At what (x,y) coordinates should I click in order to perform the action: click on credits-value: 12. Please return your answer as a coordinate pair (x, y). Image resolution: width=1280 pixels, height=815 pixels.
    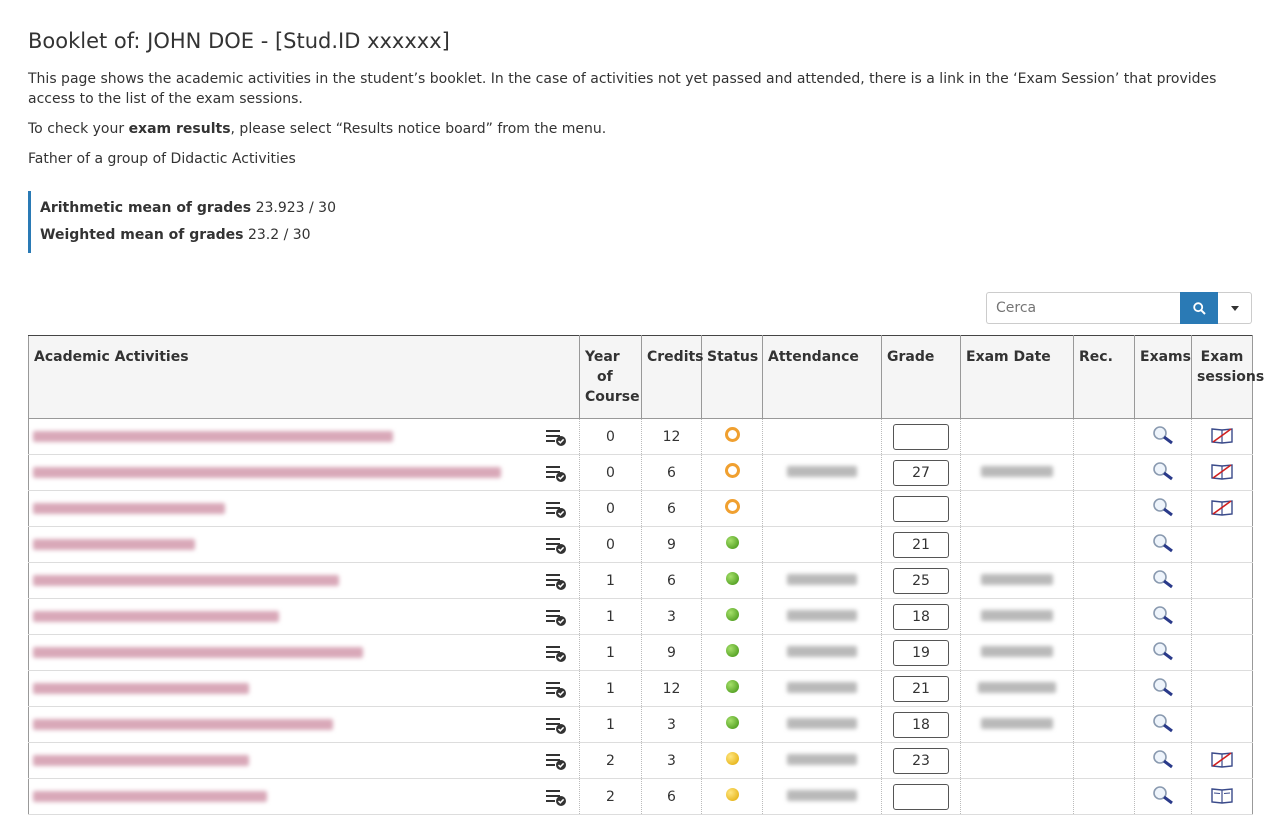
    Looking at the image, I should click on (671, 436).